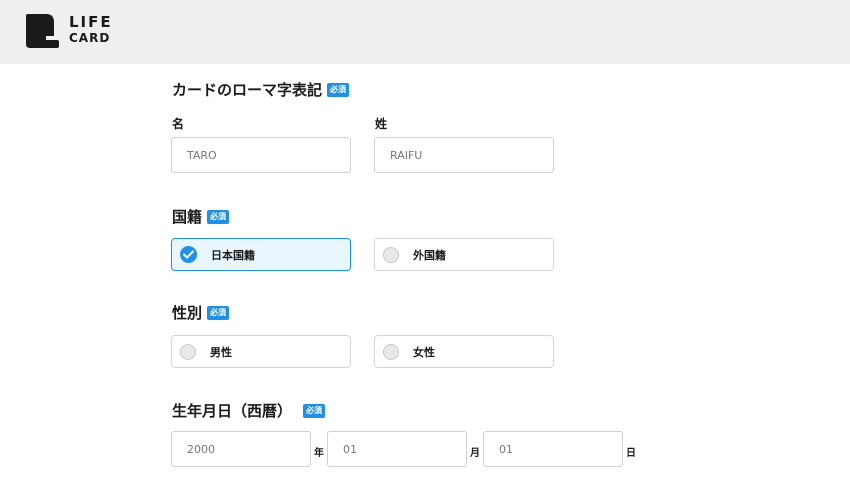 Image resolution: width=850 pixels, height=479 pixels. What do you see at coordinates (42, 31) in the screenshot?
I see `logo-mark-icon` at bounding box center [42, 31].